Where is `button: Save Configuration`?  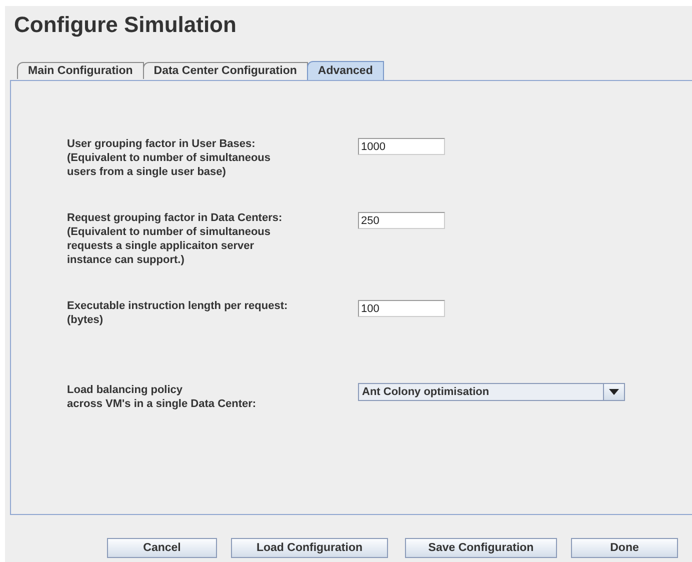 button: Save Configuration is located at coordinates (481, 548).